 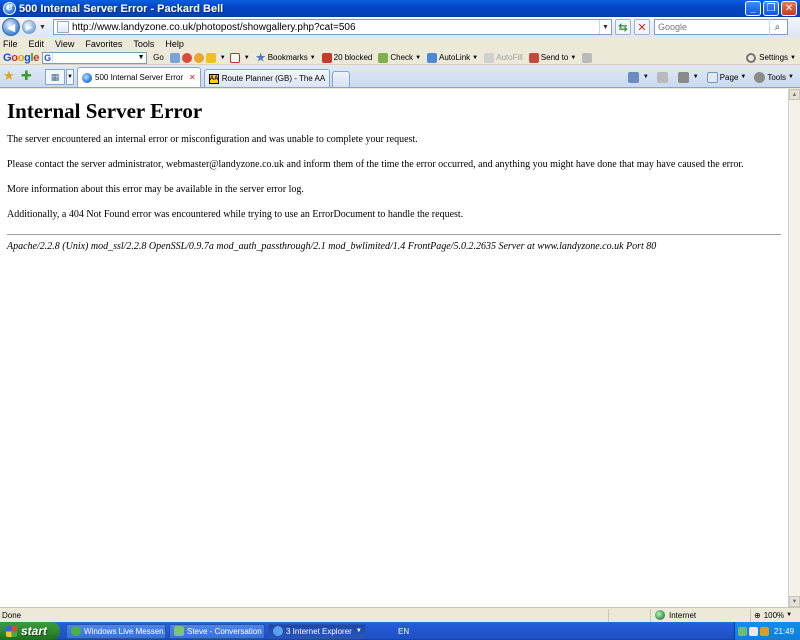 I want to click on google-search-dropdown-icon: ▼, so click(x=141, y=57).